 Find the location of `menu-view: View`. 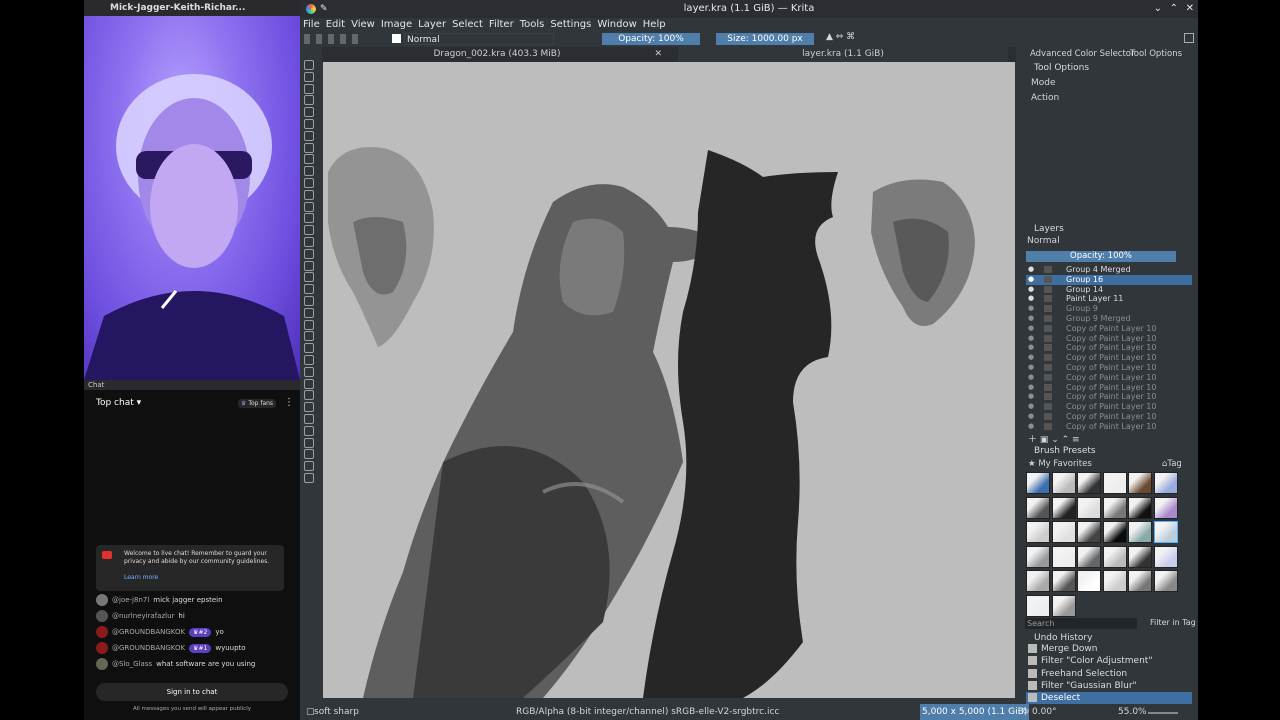

menu-view: View is located at coordinates (363, 25).